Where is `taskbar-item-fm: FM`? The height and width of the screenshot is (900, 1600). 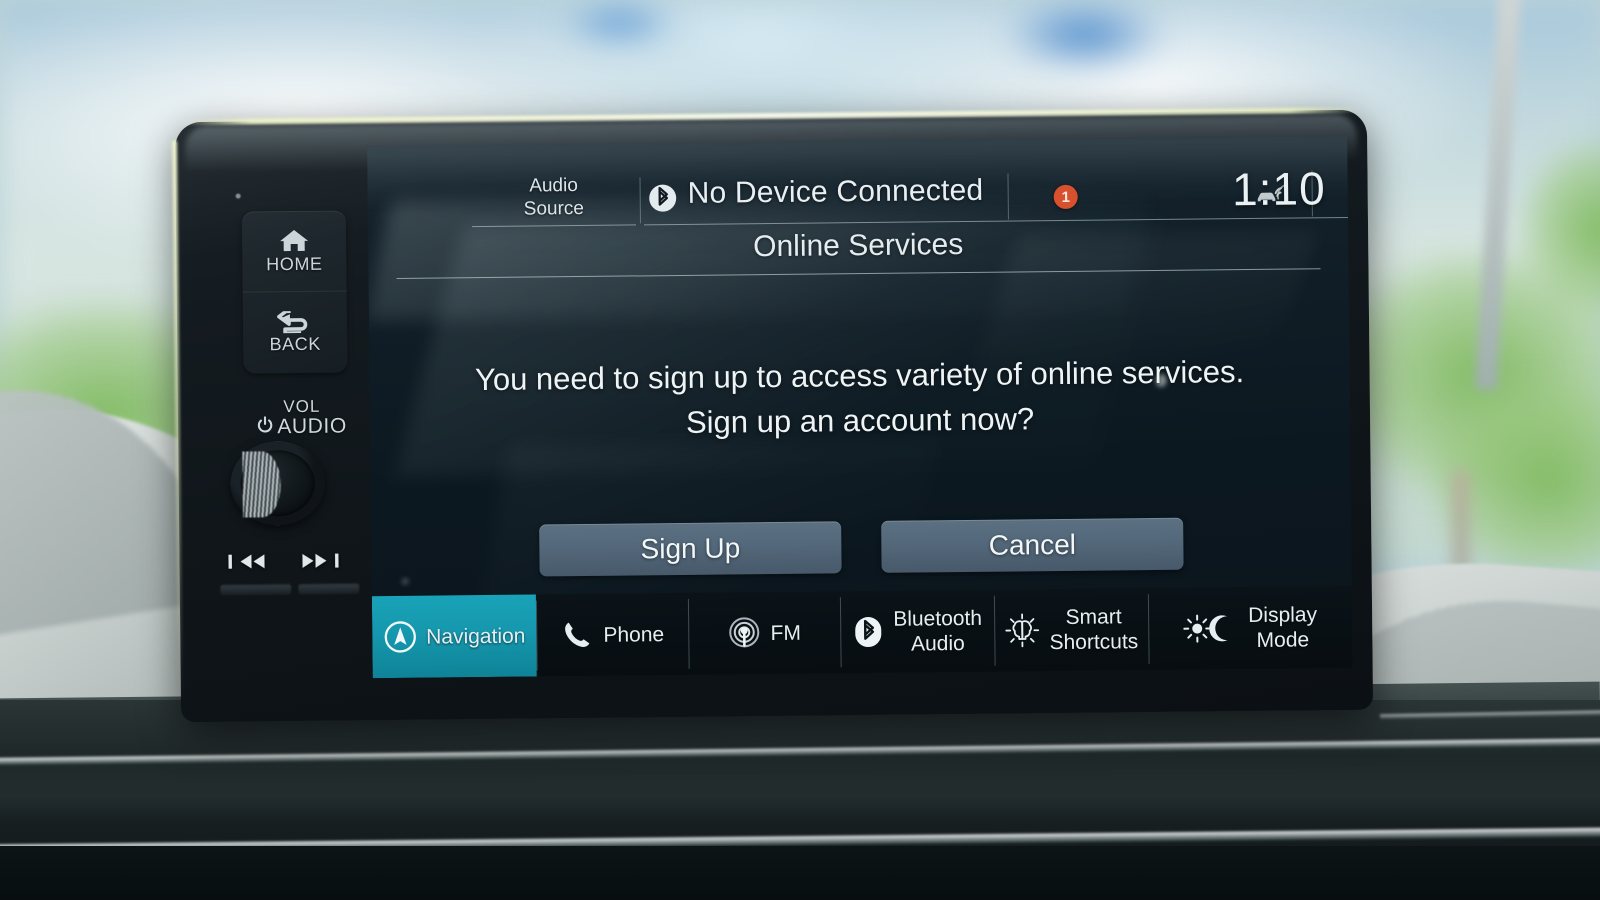
taskbar-item-fm: FM is located at coordinates (764, 633).